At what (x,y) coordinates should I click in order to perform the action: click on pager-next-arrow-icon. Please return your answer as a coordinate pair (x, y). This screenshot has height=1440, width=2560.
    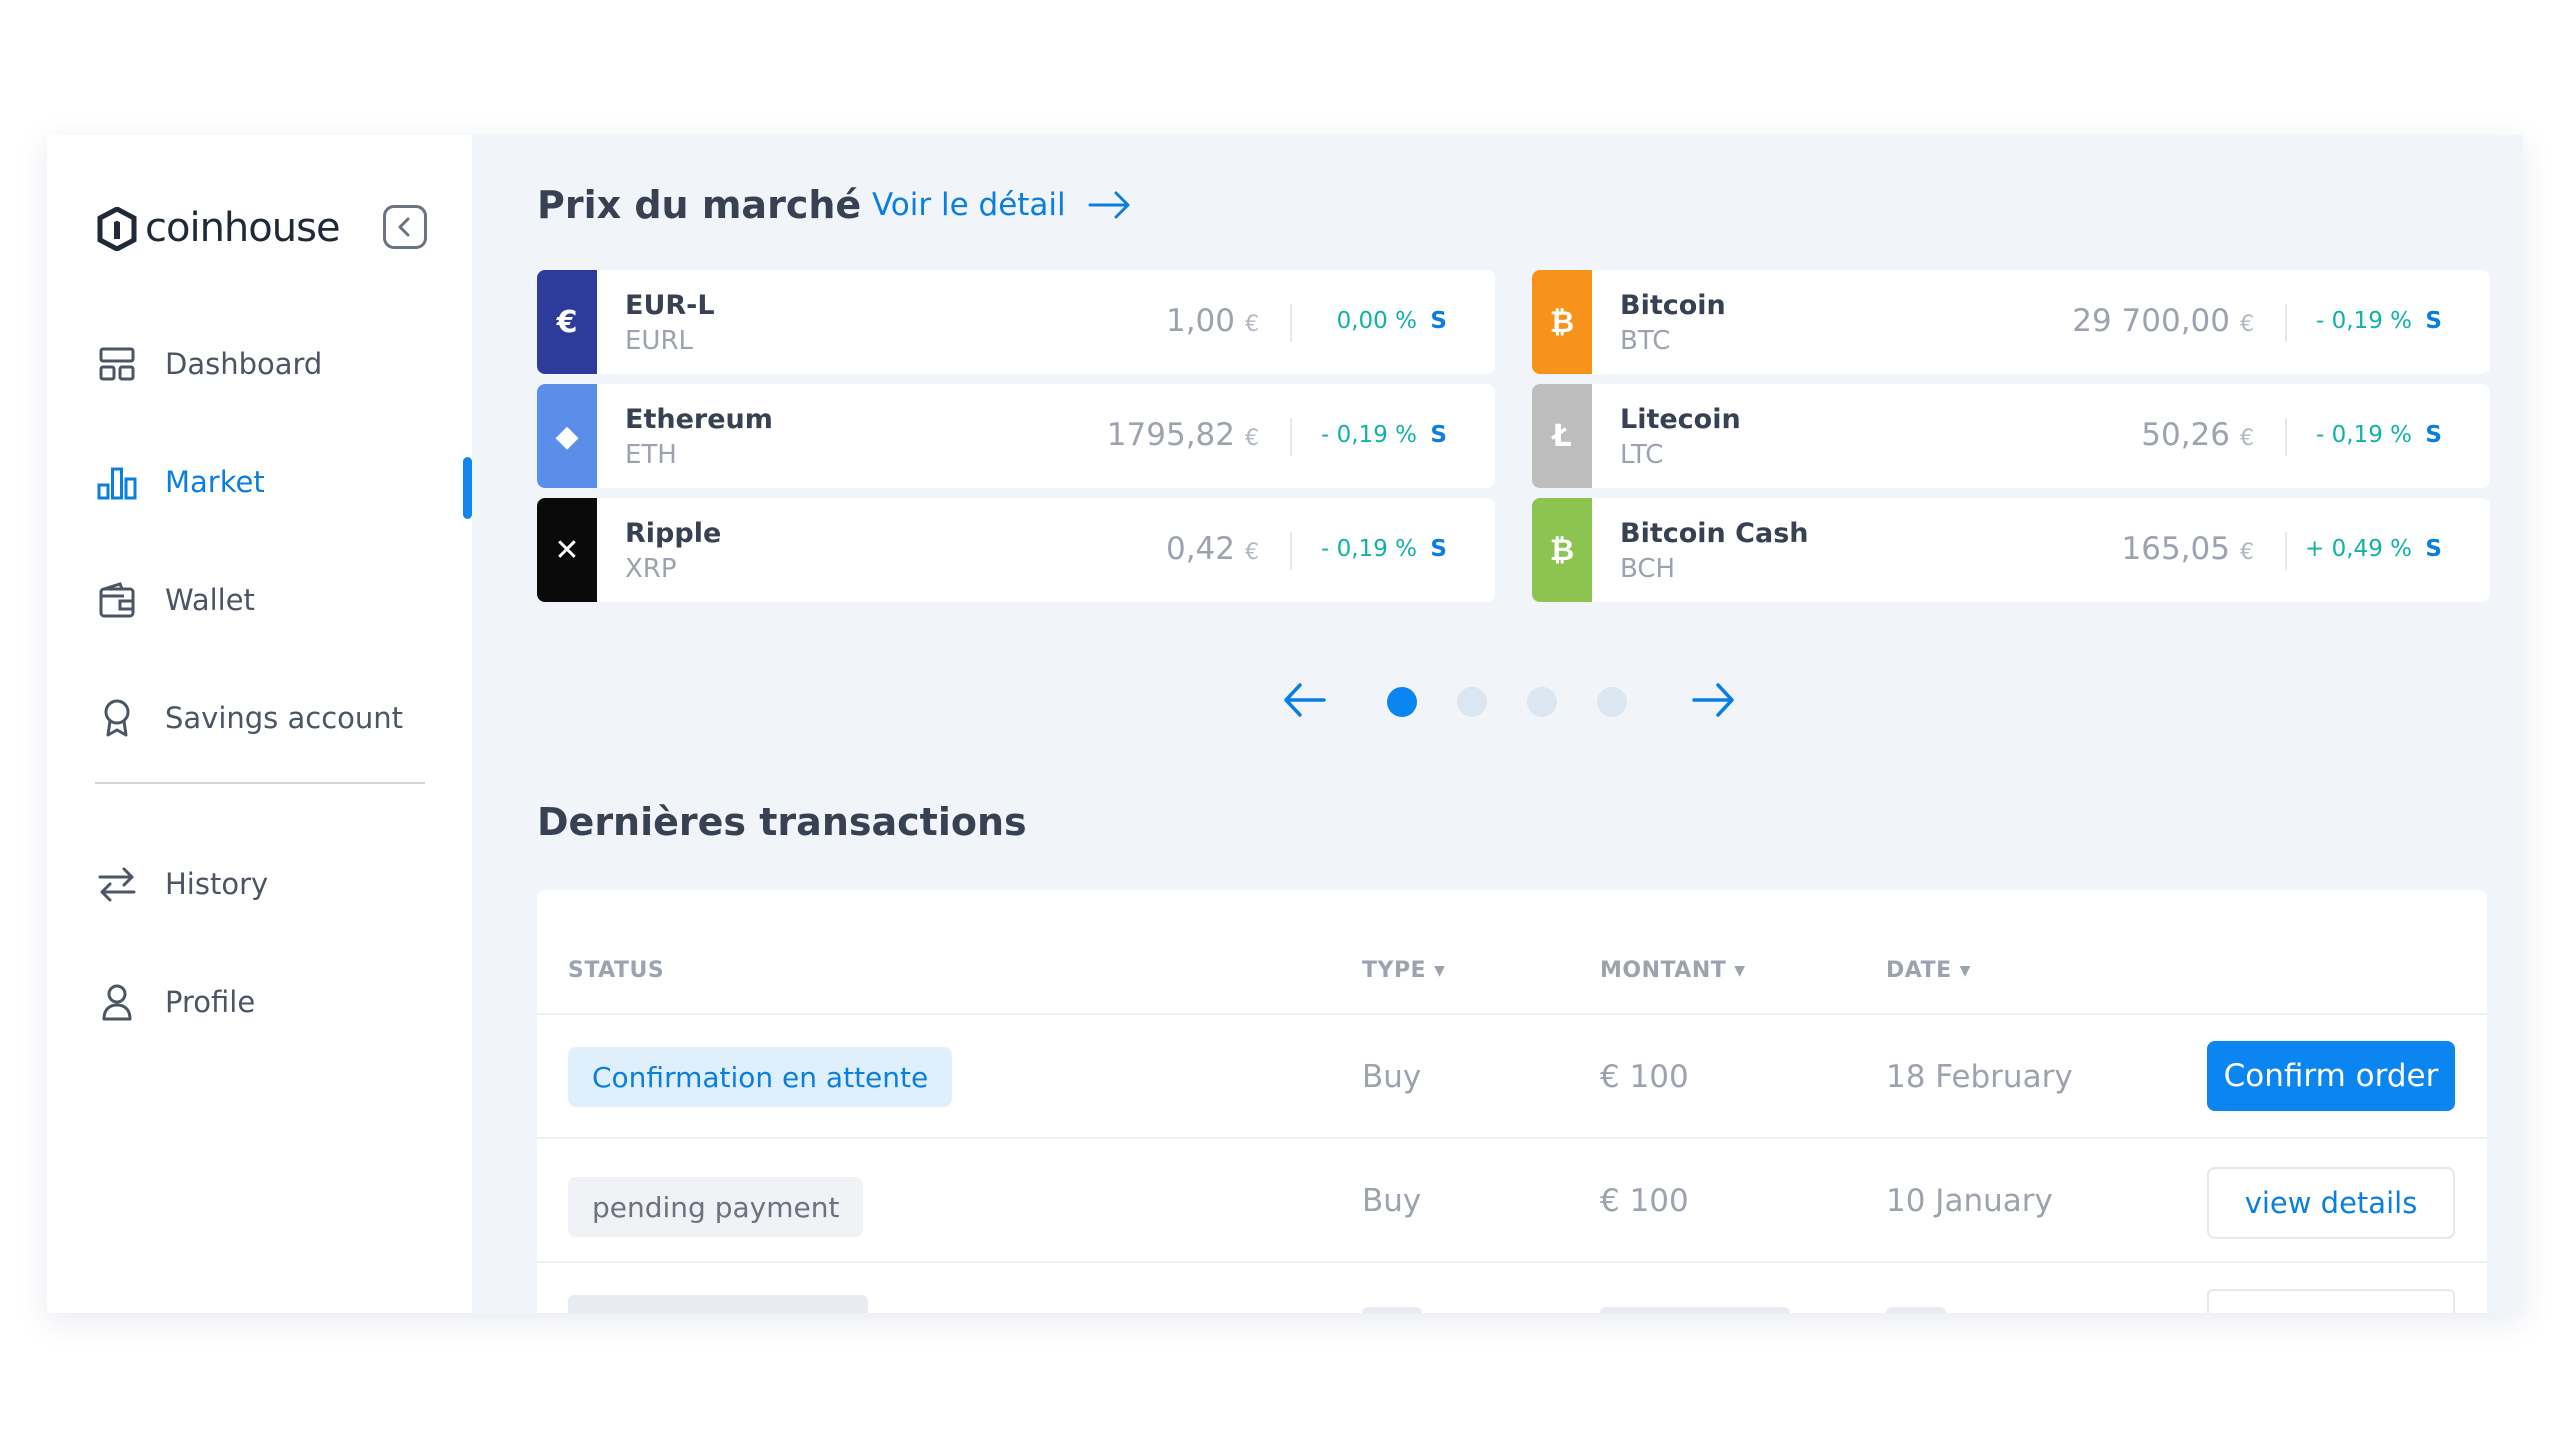
    Looking at the image, I should click on (1714, 700).